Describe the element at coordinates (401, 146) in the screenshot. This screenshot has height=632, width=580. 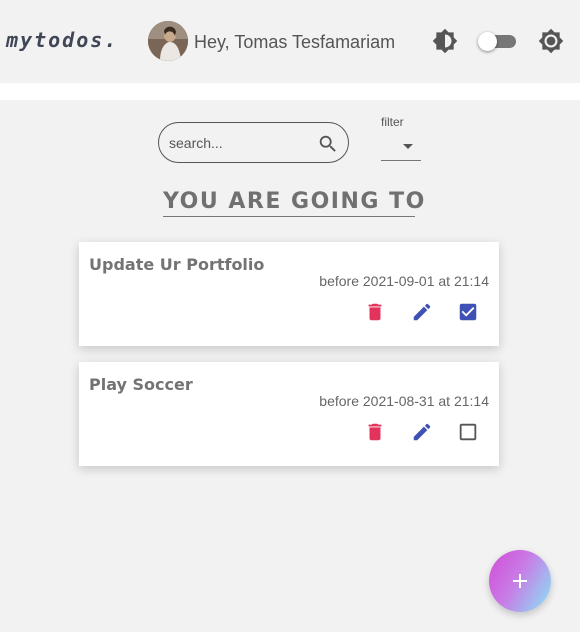
I see `filter-select` at that location.